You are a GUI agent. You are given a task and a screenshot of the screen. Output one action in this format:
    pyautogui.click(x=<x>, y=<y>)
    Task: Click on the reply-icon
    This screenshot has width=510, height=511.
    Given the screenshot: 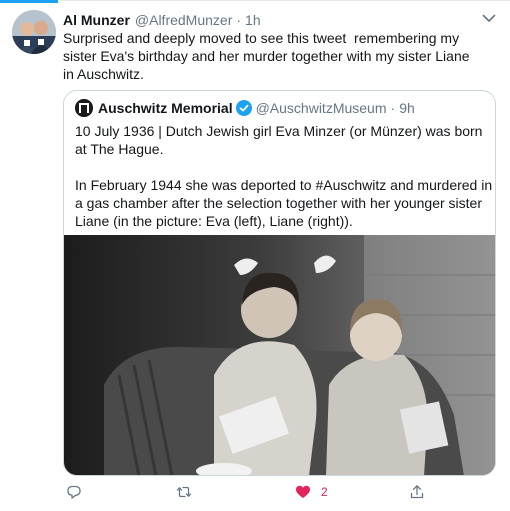 What is the action you would take?
    pyautogui.click(x=74, y=492)
    